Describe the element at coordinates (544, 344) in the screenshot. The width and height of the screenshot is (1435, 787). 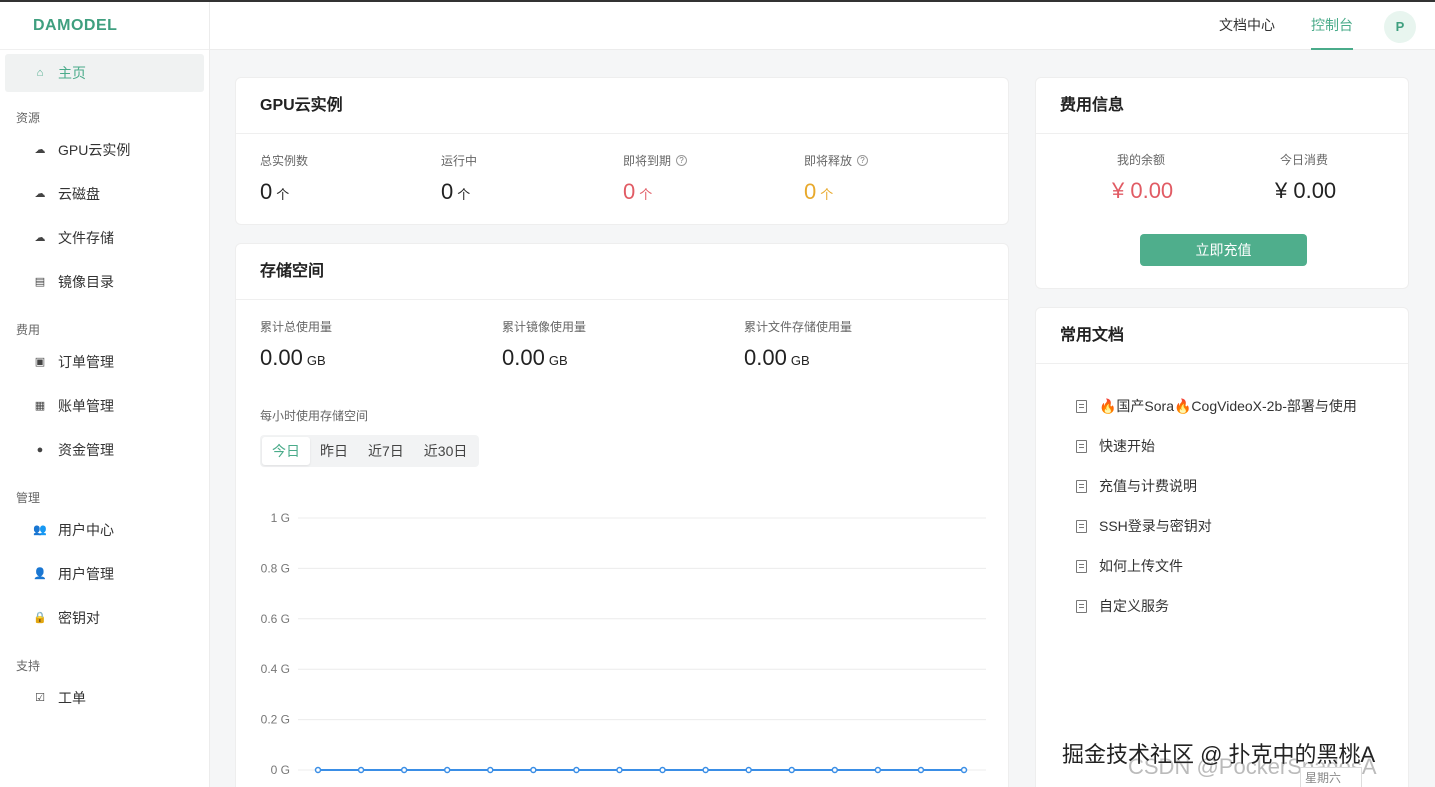
I see `stat-image-usage: 累计镜像使用量 0.00 GB` at that location.